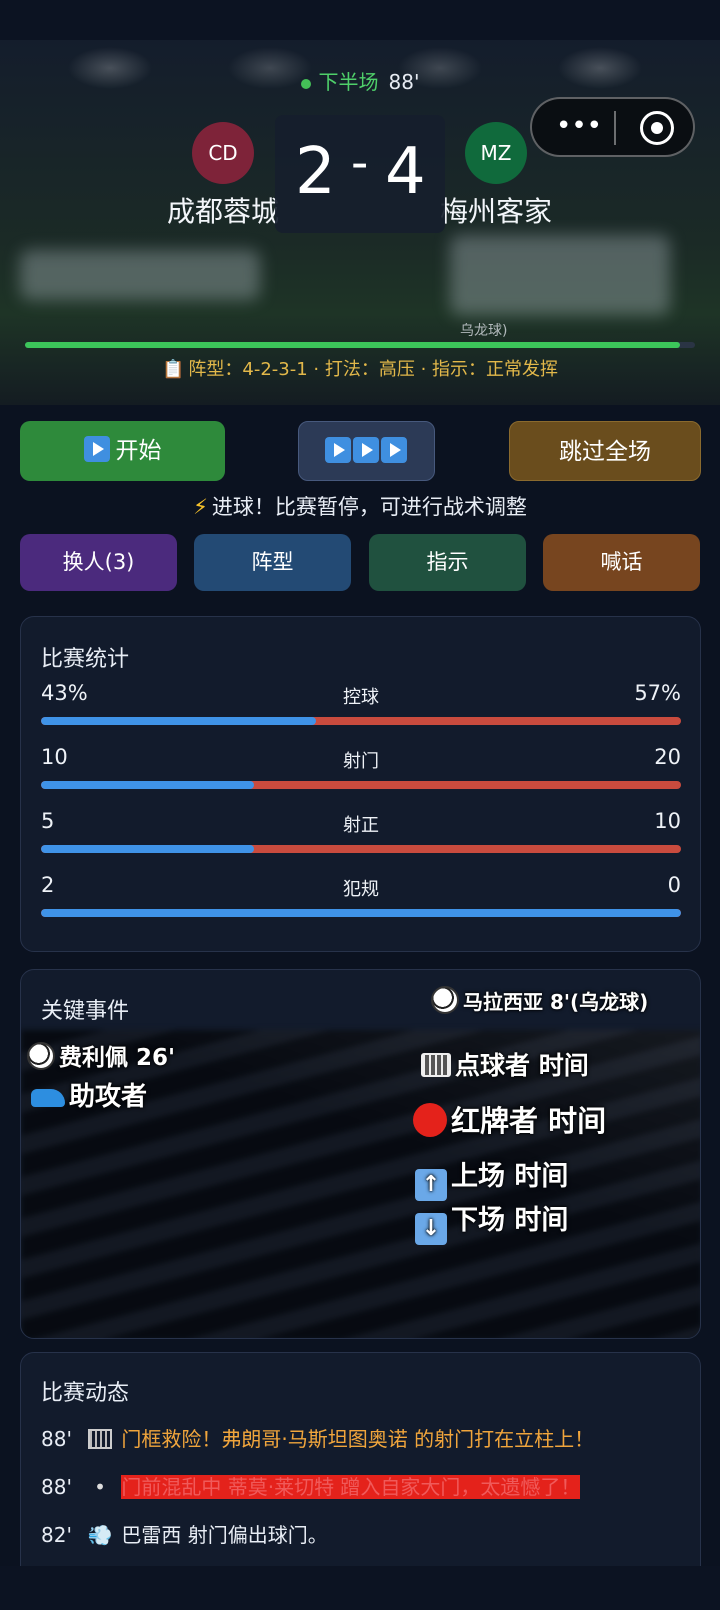 The height and width of the screenshot is (1610, 720). I want to click on feed-text: 巴雷西 射门偏出球门。, so click(224, 1535).